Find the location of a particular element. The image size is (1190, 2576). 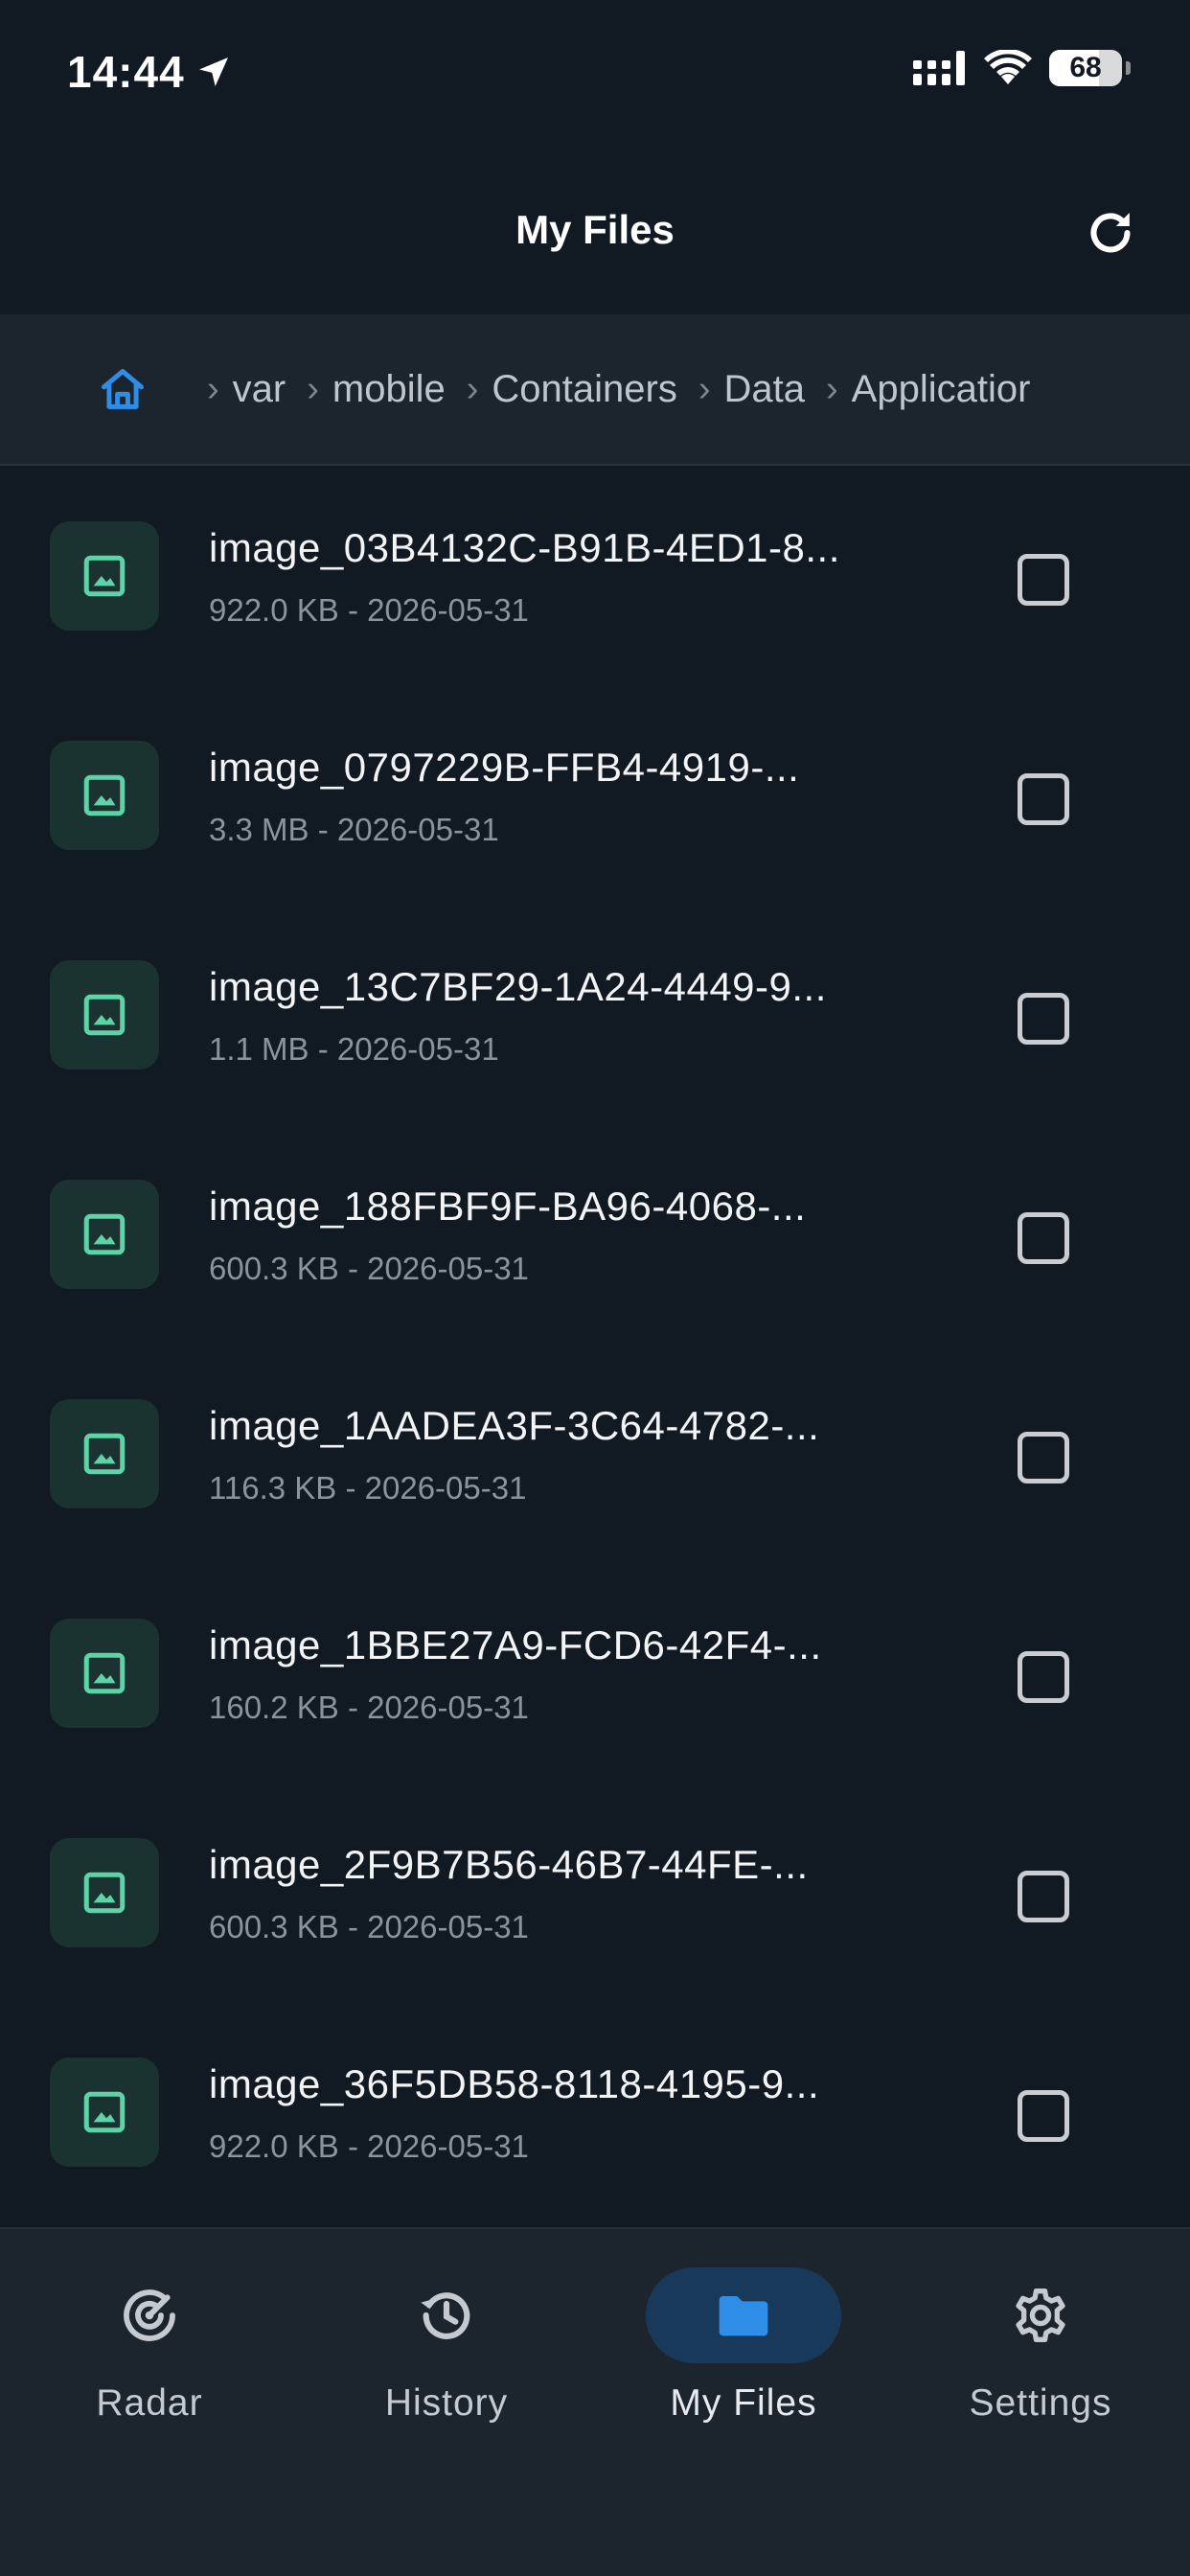

breadcrumb-item-var: › var is located at coordinates (218, 389).